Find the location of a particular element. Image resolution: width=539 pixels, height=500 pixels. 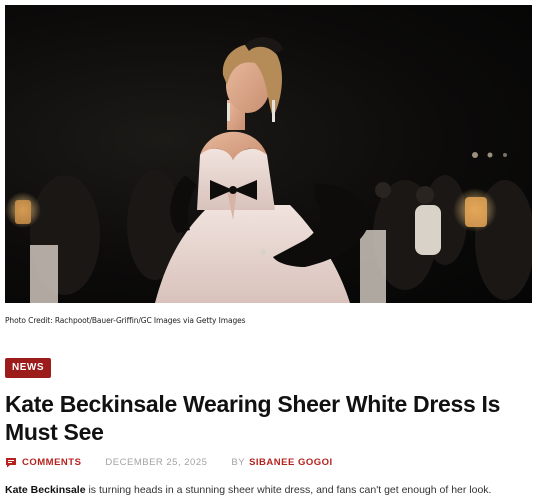

comments-link: COMMENTS is located at coordinates (43, 462).